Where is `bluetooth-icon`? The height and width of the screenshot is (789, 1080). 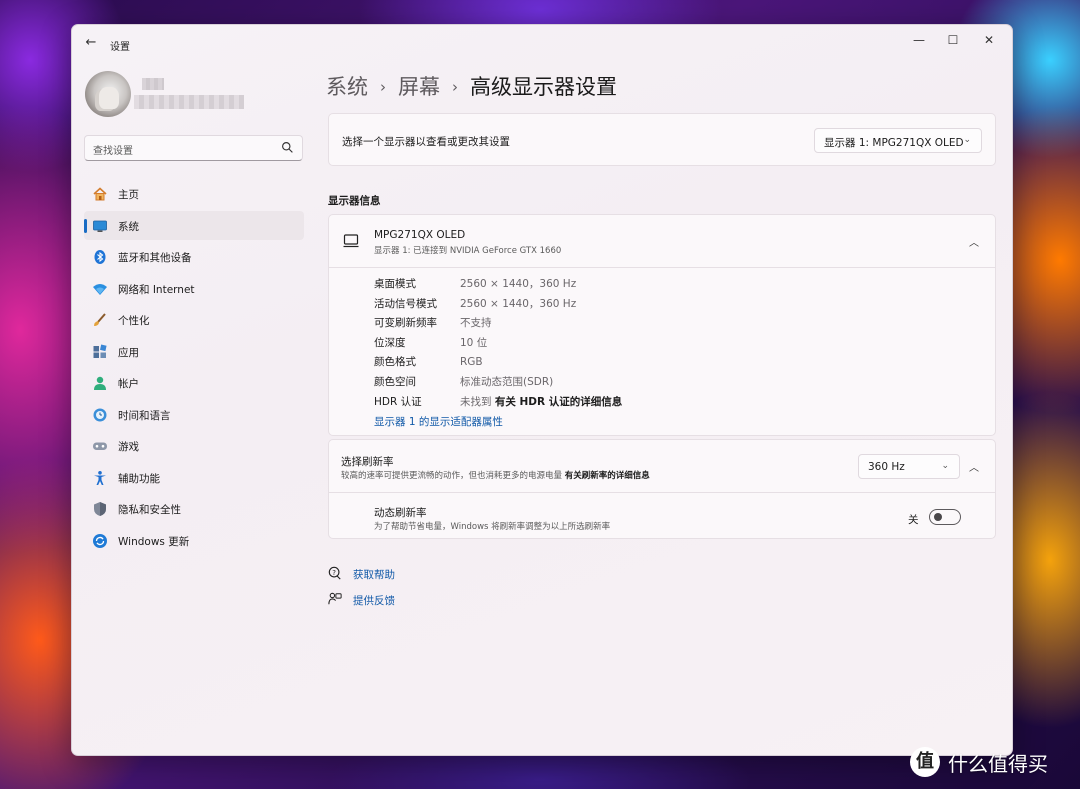 bluetooth-icon is located at coordinates (100, 257).